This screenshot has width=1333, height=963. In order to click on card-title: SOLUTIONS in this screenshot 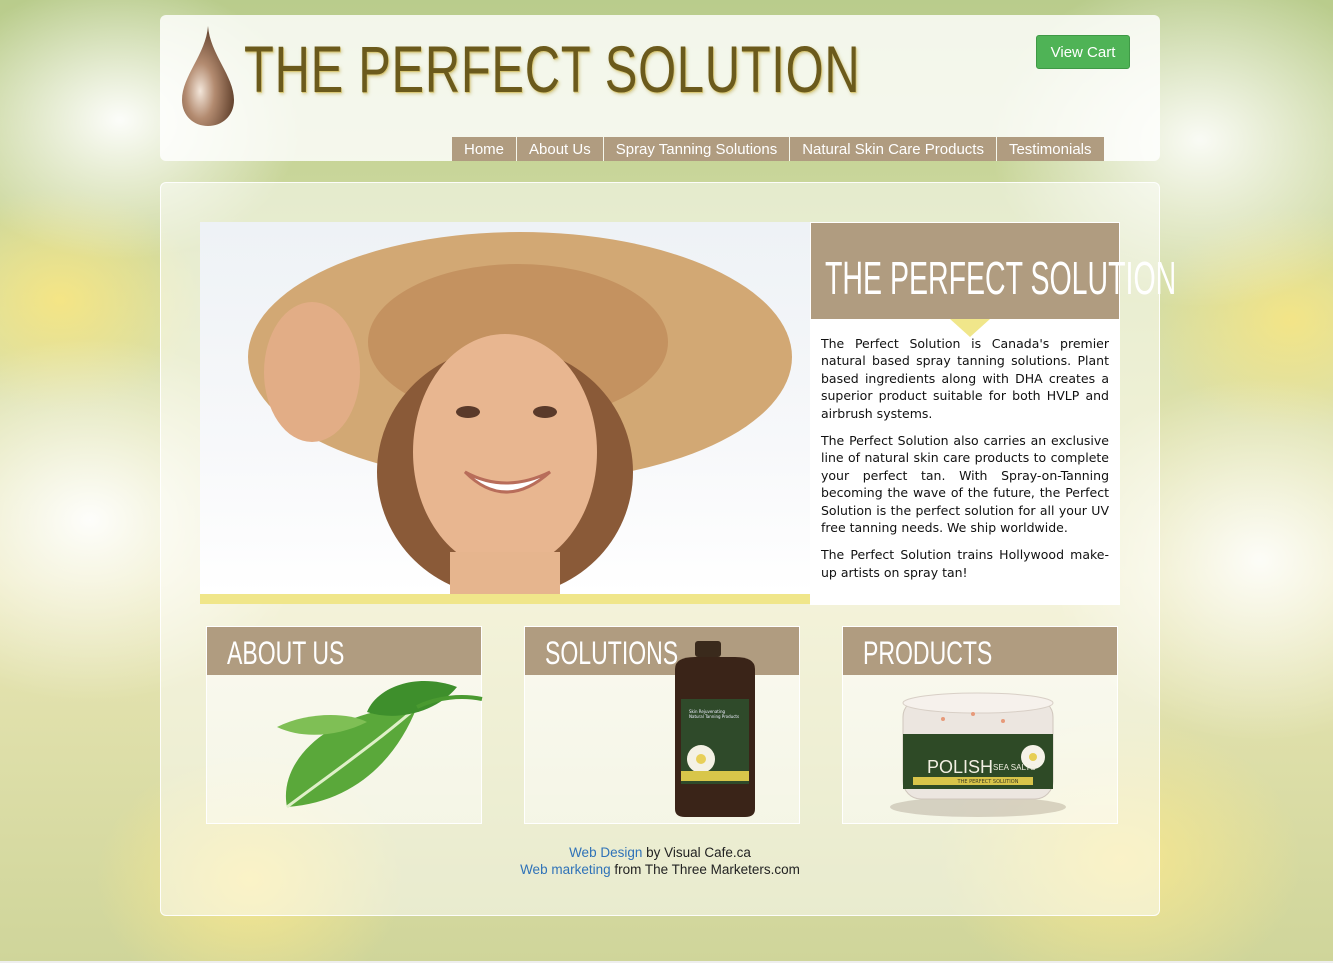, I will do `click(612, 653)`.